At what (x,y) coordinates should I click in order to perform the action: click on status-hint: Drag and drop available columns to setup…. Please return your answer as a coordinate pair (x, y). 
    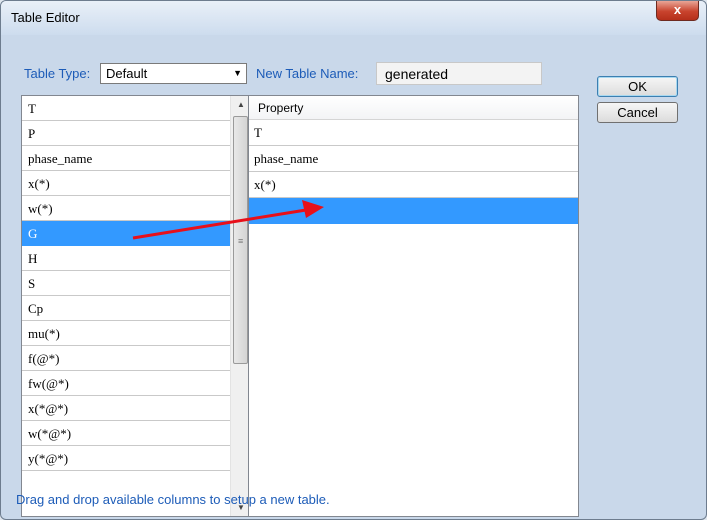
    Looking at the image, I should click on (173, 499).